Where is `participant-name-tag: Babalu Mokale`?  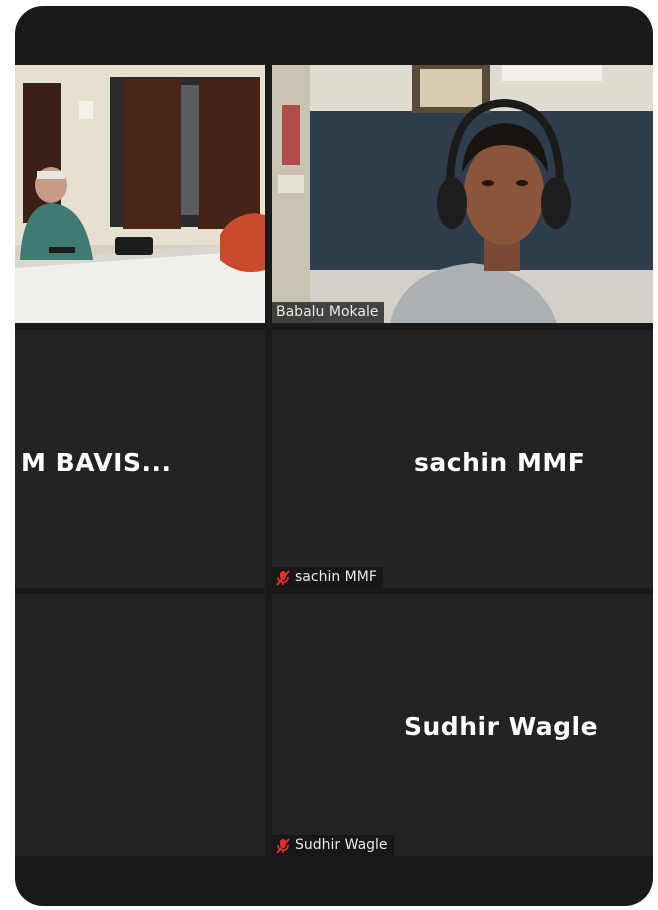
participant-name-tag: Babalu Mokale is located at coordinates (328, 312).